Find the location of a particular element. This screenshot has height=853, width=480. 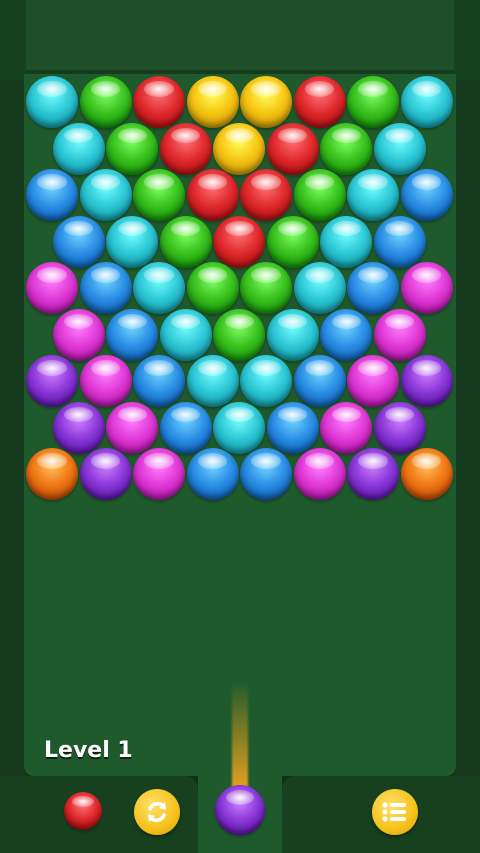

swap-button is located at coordinates (157, 812).